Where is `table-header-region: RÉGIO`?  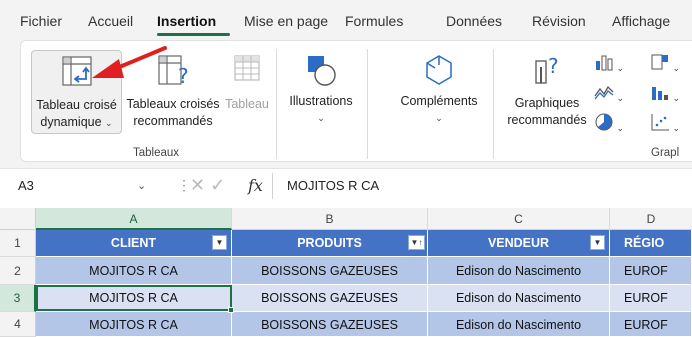 table-header-region: RÉGIO is located at coordinates (651, 243).